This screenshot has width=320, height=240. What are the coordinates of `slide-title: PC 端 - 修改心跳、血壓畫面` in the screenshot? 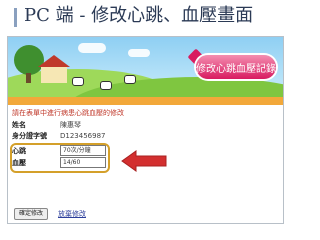 It's located at (139, 15).